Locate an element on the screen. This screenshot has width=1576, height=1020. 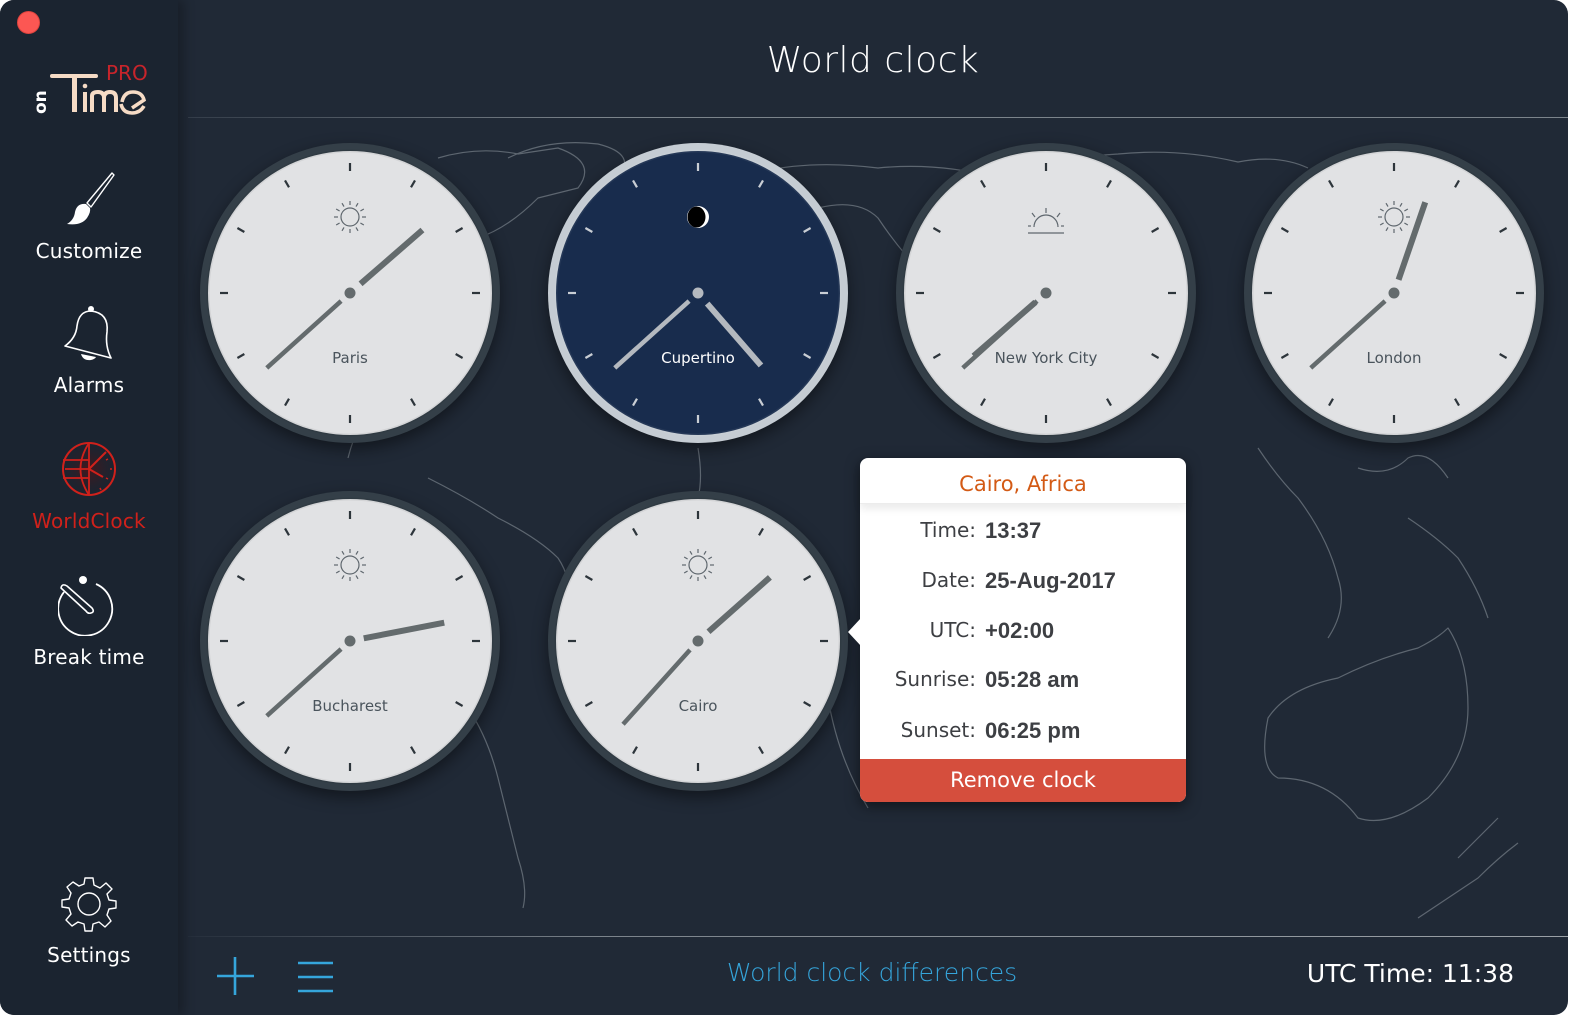
popover-value: 06:25 pm is located at coordinates (1033, 730).